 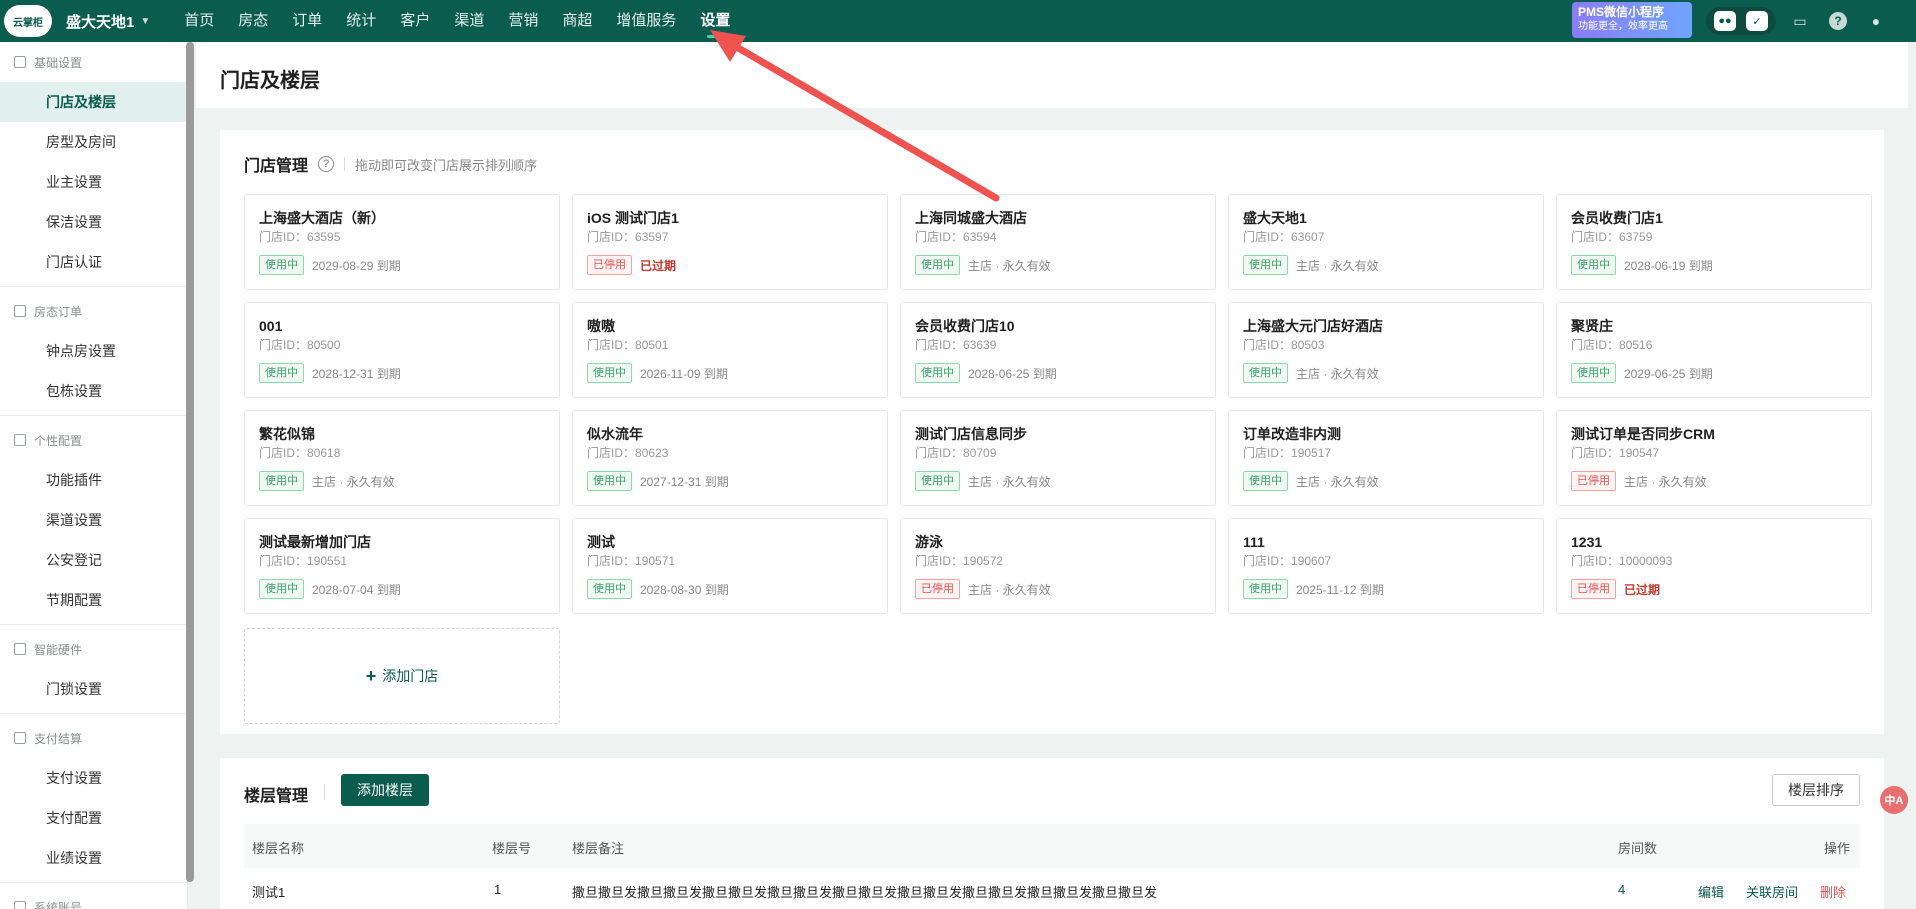 I want to click on store-name: 嗷嗷, so click(x=601, y=326).